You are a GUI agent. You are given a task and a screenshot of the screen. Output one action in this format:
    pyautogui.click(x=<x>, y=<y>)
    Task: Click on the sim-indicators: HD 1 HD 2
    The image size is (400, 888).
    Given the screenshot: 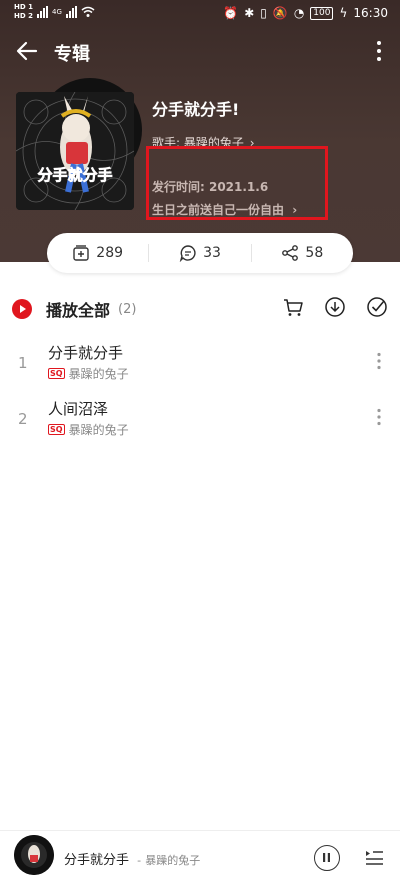 What is the action you would take?
    pyautogui.click(x=23, y=12)
    